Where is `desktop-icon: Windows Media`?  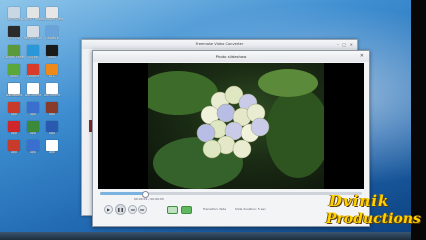 desktop-icon: Windows Media is located at coordinates (52, 14).